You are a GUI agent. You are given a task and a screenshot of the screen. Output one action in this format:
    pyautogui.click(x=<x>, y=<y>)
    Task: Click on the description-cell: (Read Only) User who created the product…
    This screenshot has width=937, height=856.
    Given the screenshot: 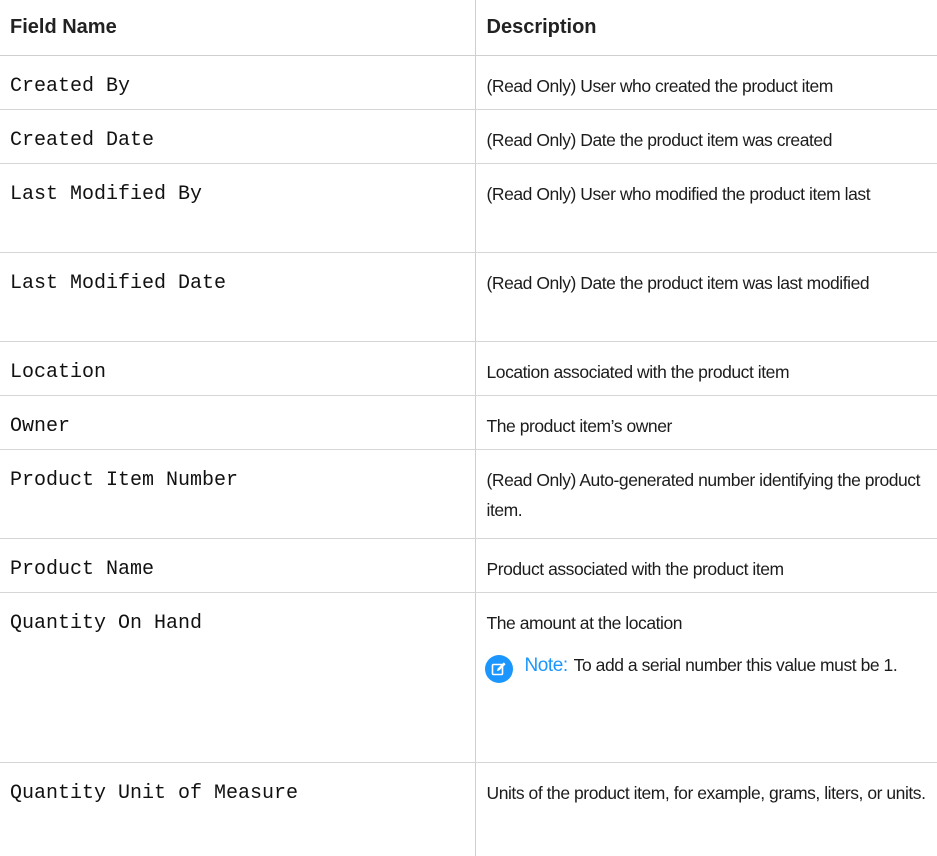 What is the action you would take?
    pyautogui.click(x=706, y=83)
    